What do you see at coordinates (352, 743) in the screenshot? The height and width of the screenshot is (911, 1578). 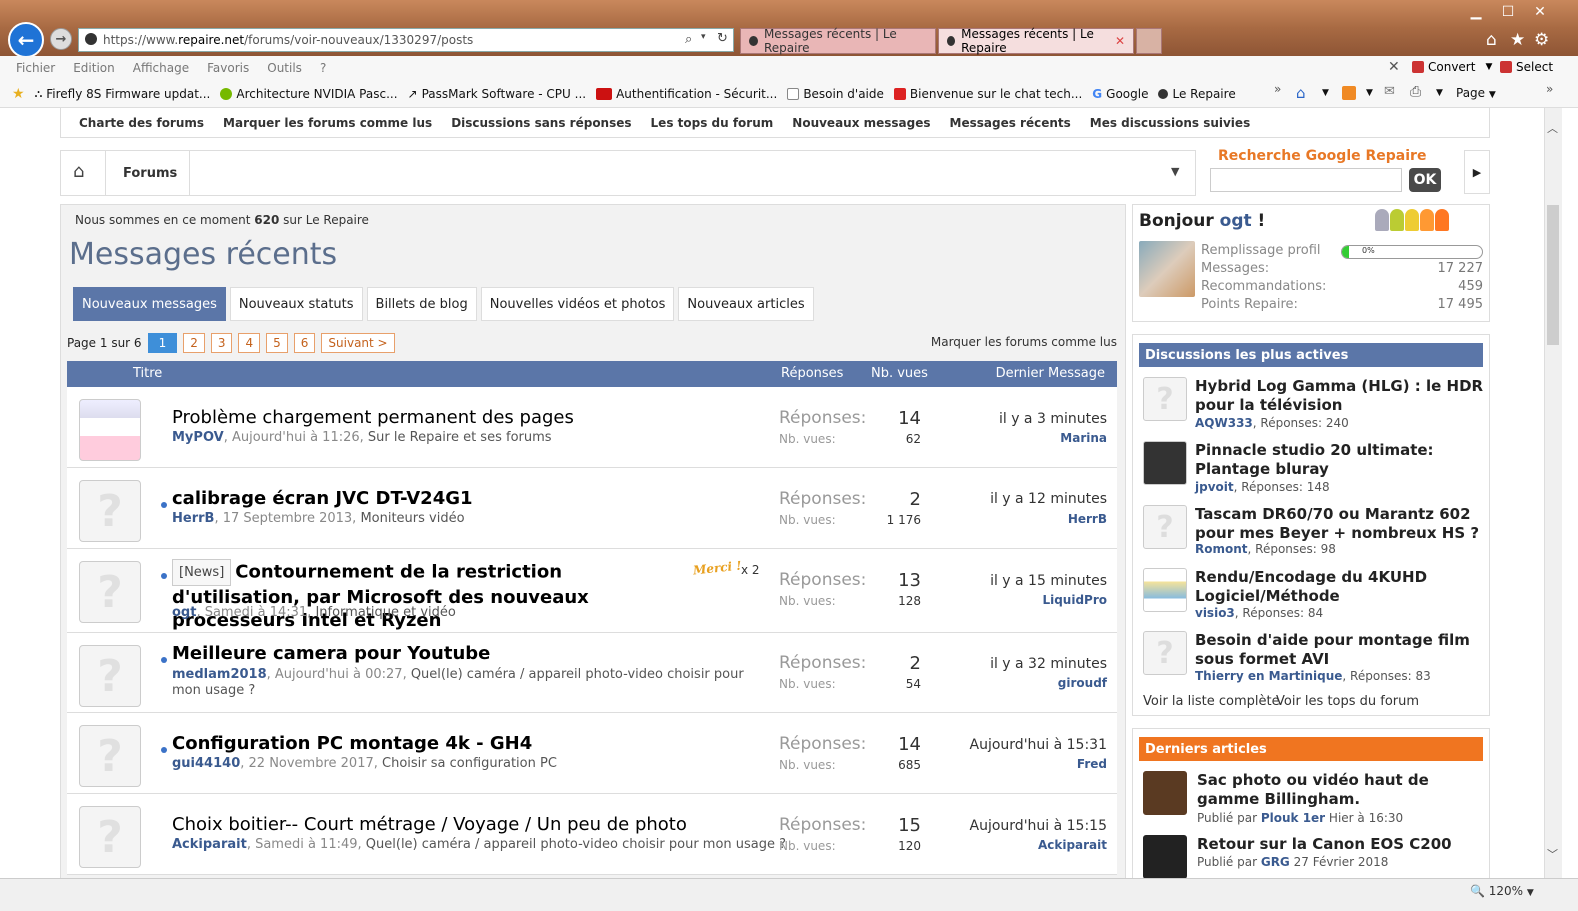 I see `thread-title: Configuration PC montage 4k - GH4` at bounding box center [352, 743].